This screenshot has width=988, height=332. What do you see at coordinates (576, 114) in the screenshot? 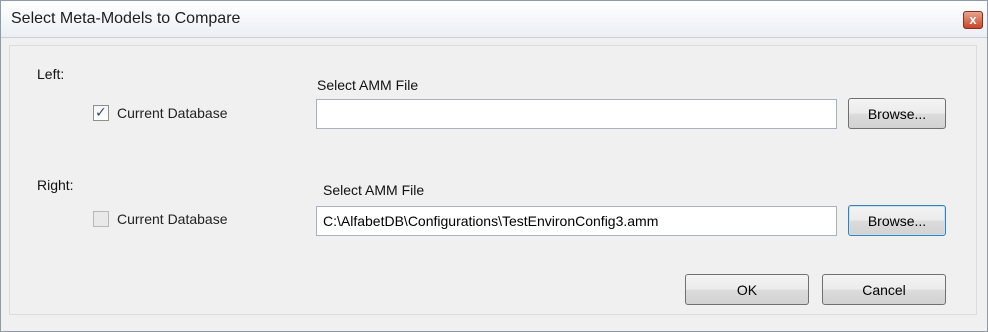
I see `left-amm-file-input` at bounding box center [576, 114].